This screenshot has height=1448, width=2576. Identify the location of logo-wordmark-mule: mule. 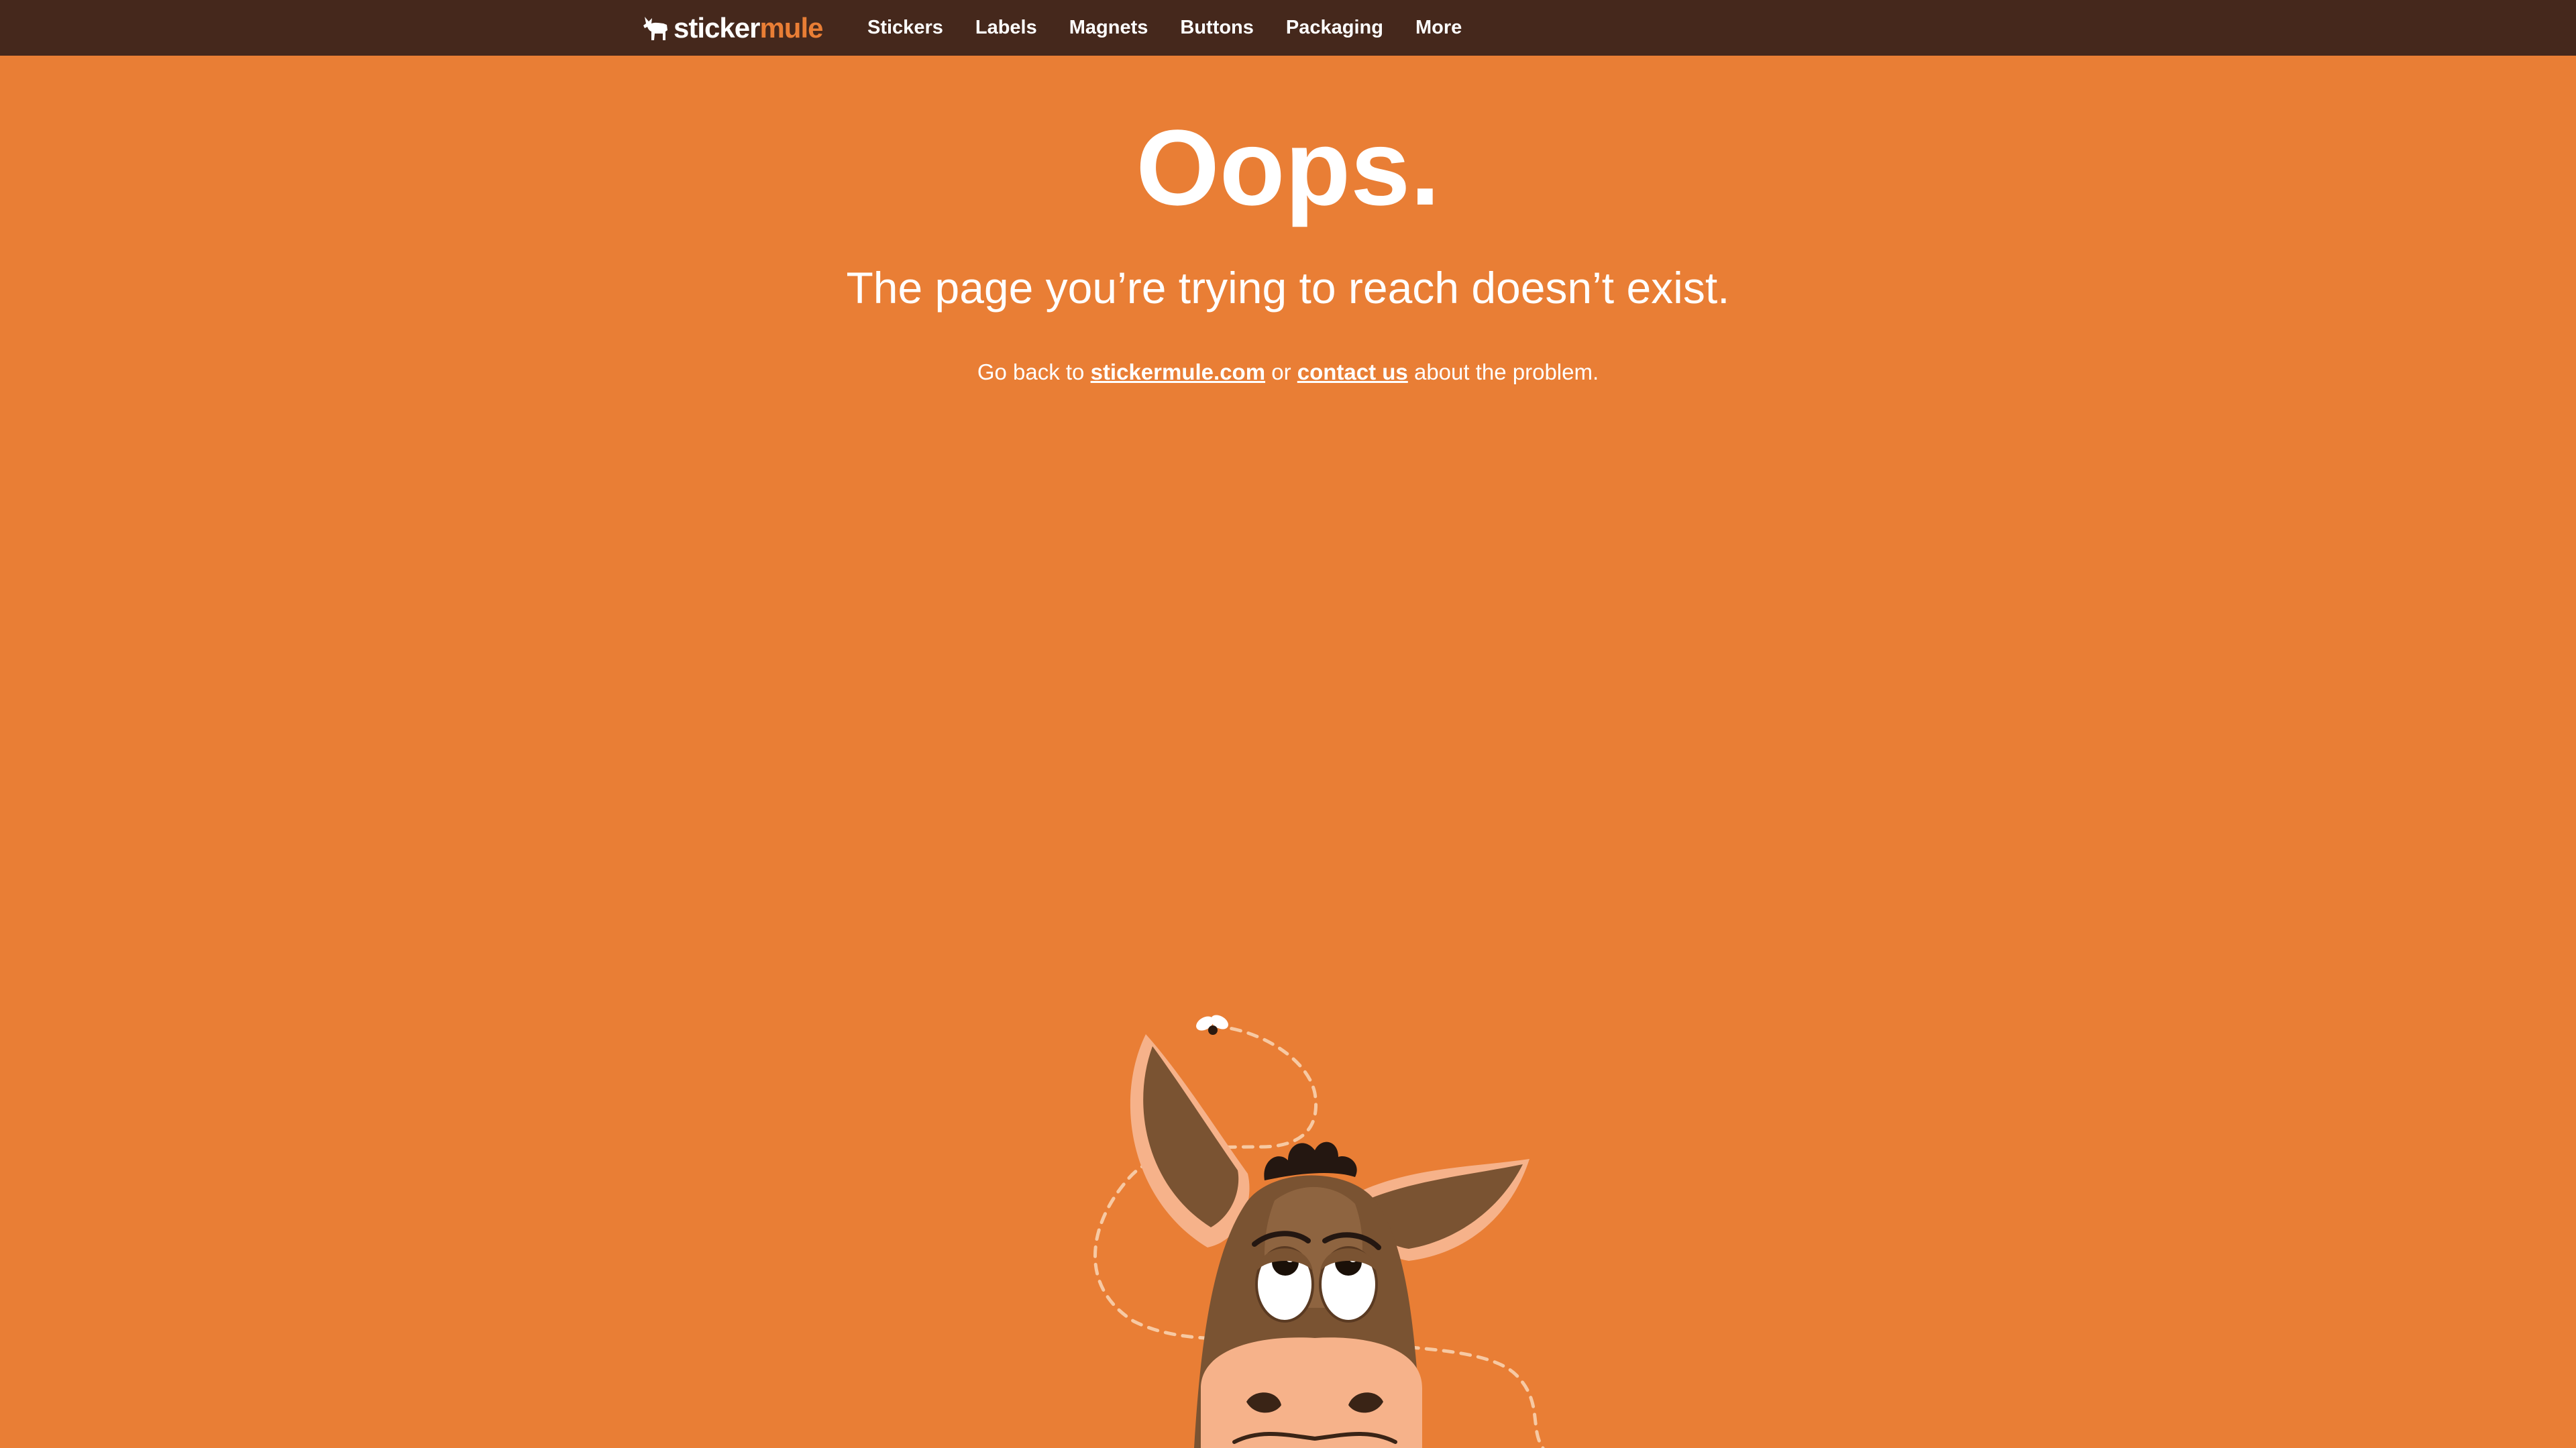
(791, 28).